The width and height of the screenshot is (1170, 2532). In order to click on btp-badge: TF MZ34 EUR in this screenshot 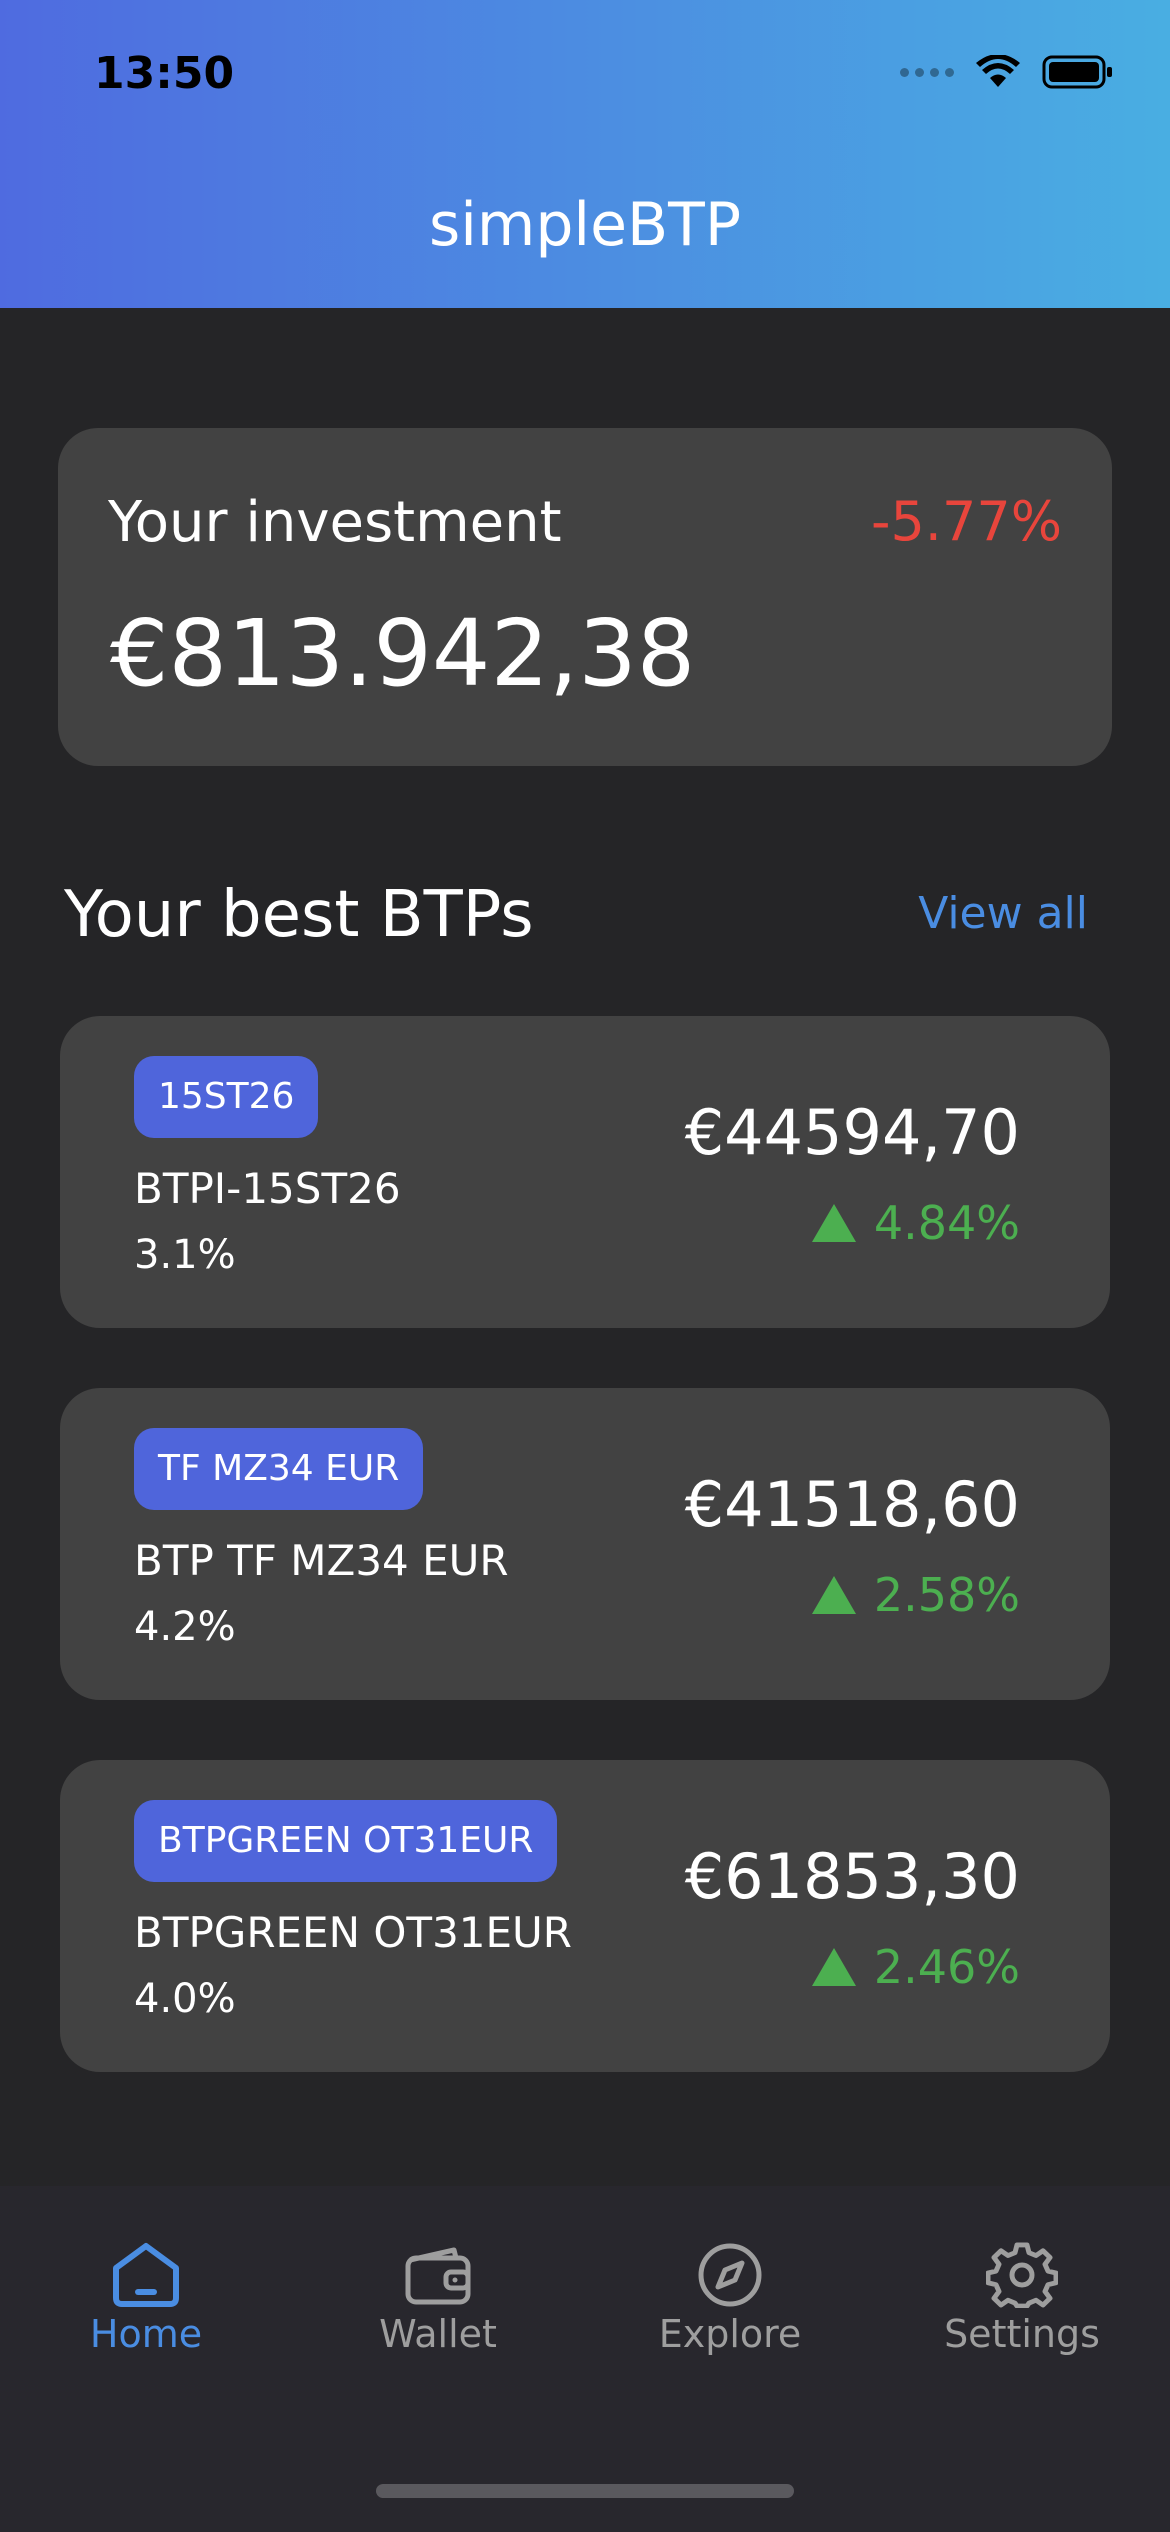, I will do `click(279, 1469)`.